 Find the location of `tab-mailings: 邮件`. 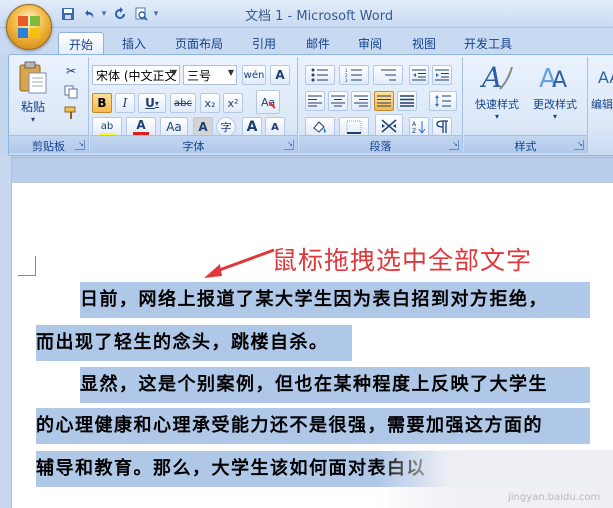

tab-mailings: 邮件 is located at coordinates (318, 43).